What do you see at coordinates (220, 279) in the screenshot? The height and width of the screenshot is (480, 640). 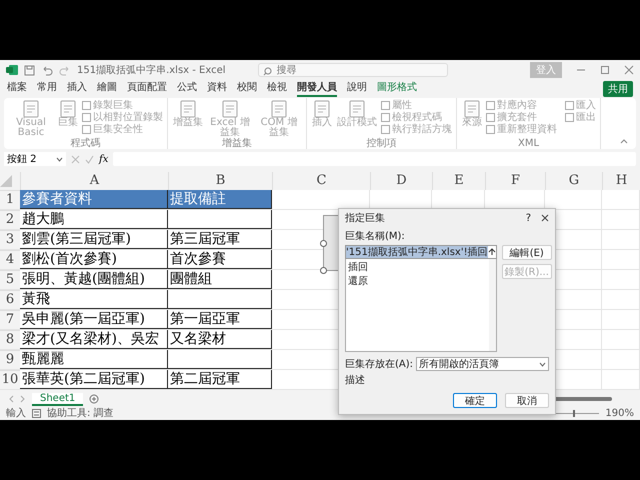 I see `table-cell: 團體組` at bounding box center [220, 279].